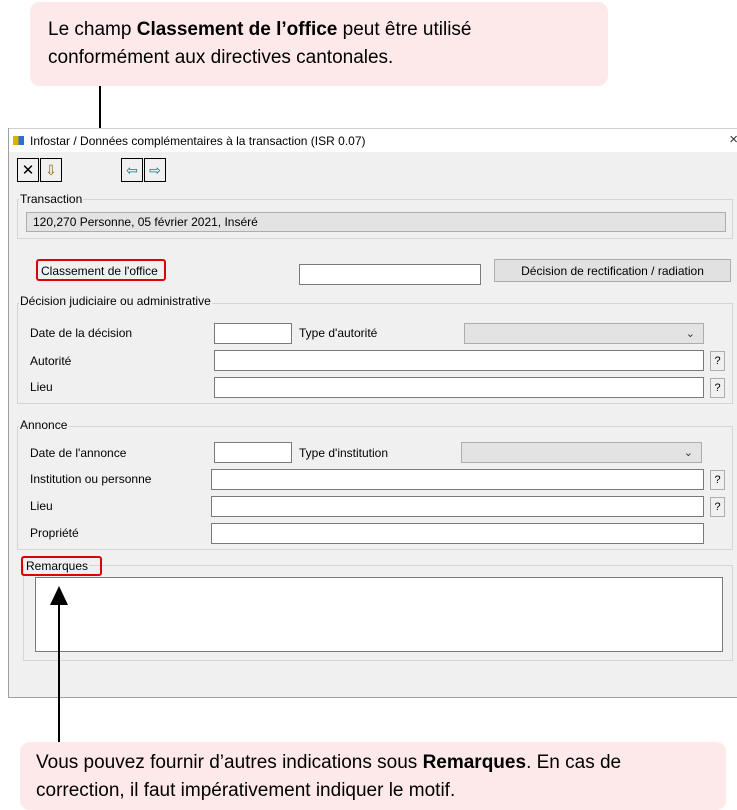  What do you see at coordinates (101, 270) in the screenshot?
I see `highlight-box-office` at bounding box center [101, 270].